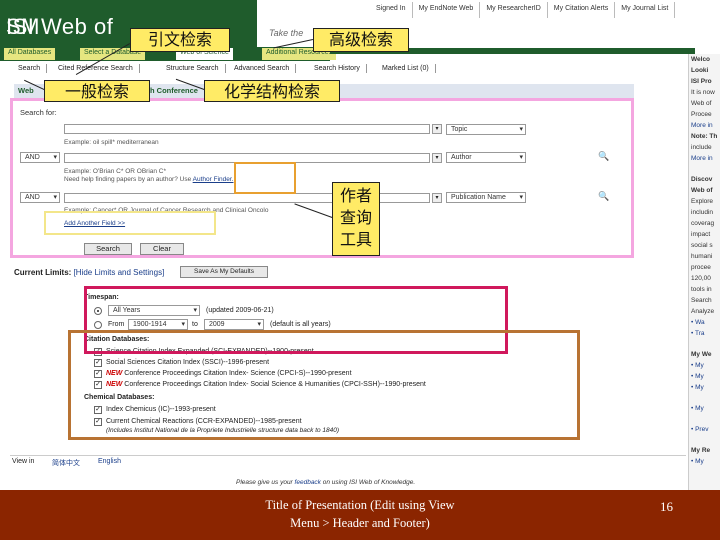 The image size is (720, 540). Describe the element at coordinates (514, 10) in the screenshot. I see `top-link-2: My ResearcherID` at that location.